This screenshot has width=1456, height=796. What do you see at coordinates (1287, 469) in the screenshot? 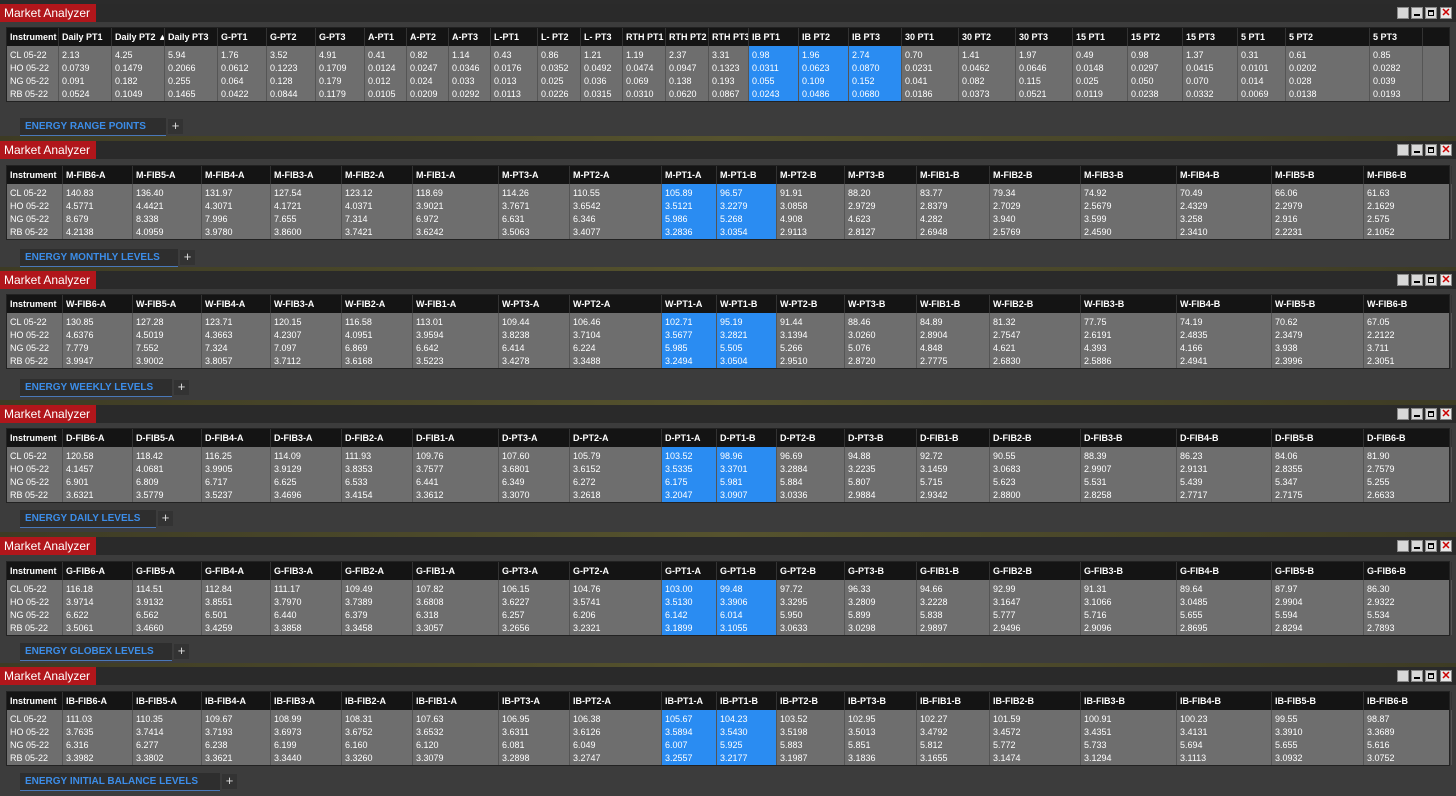
I see `value-cell: 2.8355` at bounding box center [1287, 469].